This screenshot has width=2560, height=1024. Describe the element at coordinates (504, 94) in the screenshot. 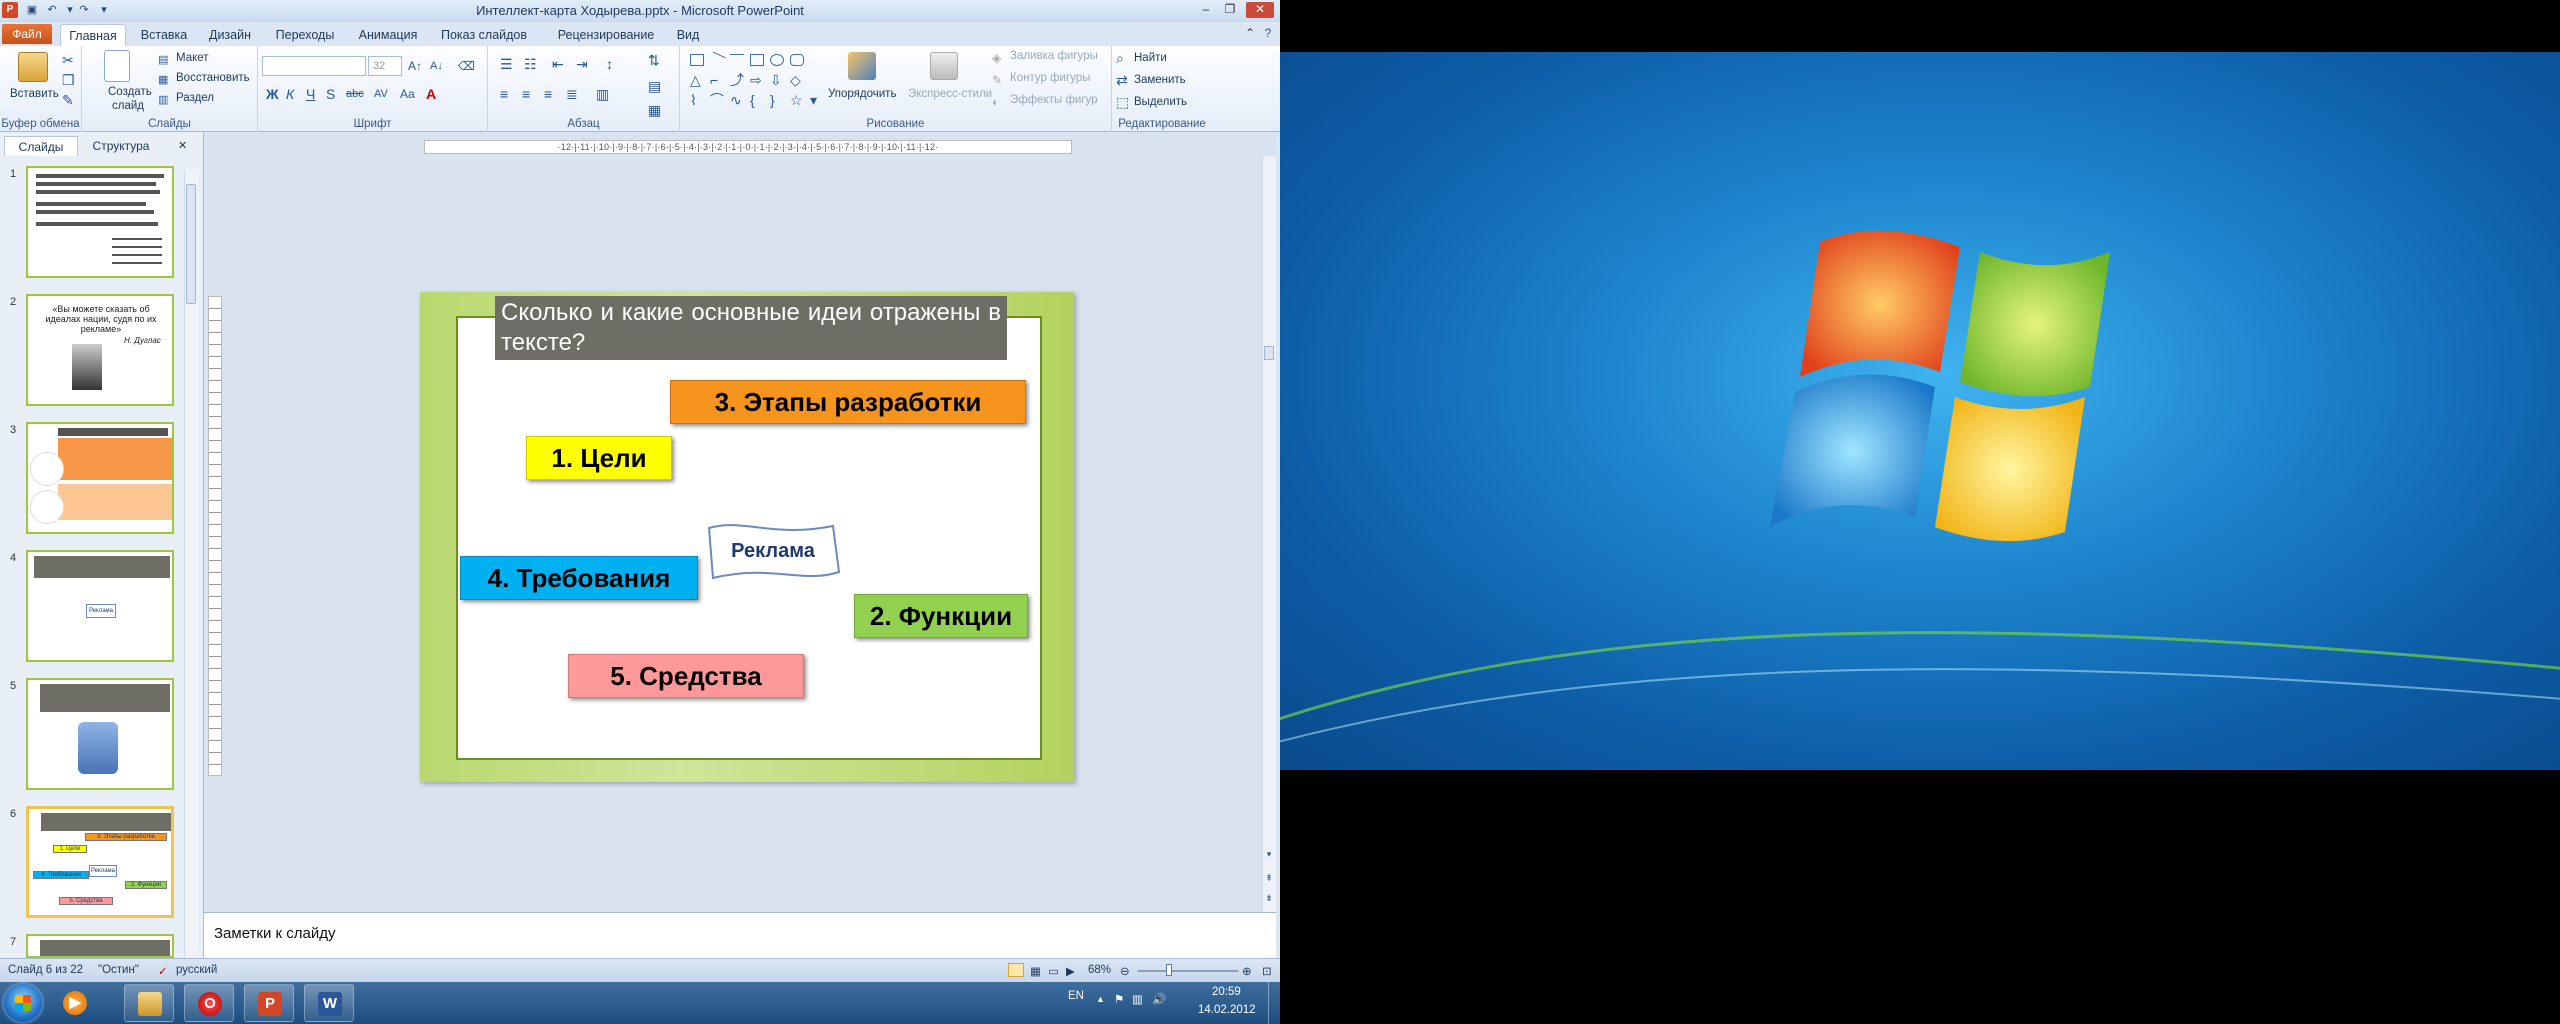

I see `align-left-icon: ≡` at that location.